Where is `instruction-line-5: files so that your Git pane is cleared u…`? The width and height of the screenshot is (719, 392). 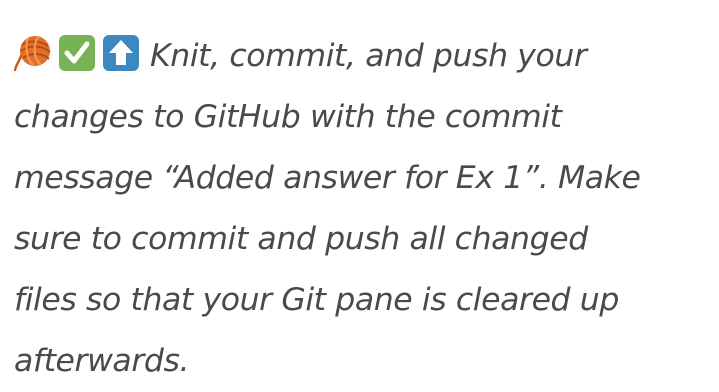
instruction-line-5: files so that your Git pane is cleared u… is located at coordinates (316, 300).